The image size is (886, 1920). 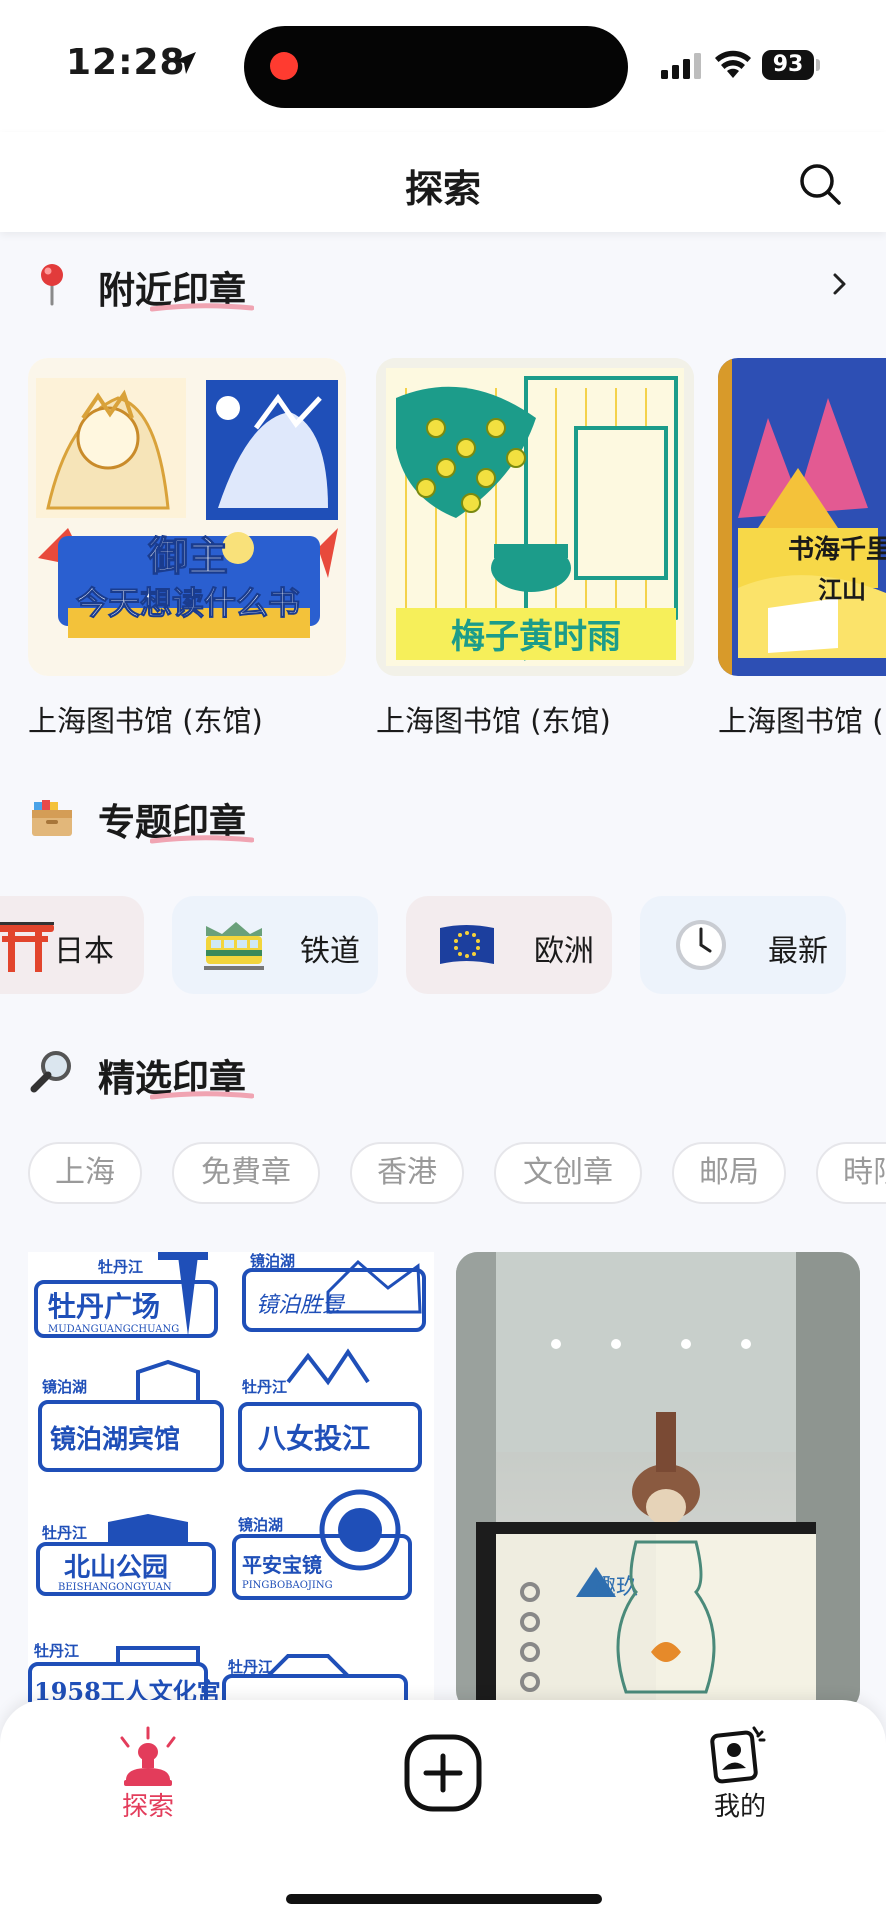 I want to click on card-location-label: 上海图书馆 (, so click(x=801, y=721).